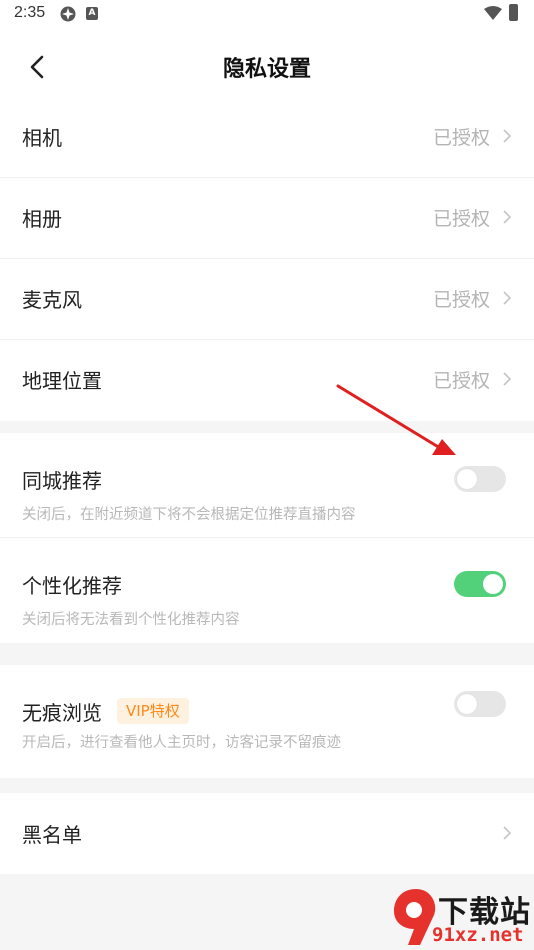 The height and width of the screenshot is (950, 534). I want to click on app-notification-icon, so click(68, 14).